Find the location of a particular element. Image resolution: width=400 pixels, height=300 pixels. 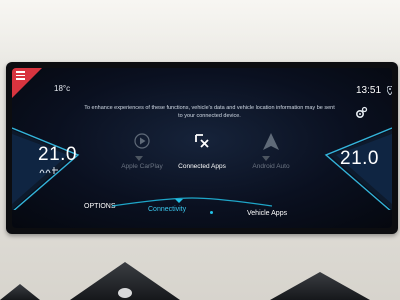

app-apple-carplay: Apple CarPlay is located at coordinates (142, 151).